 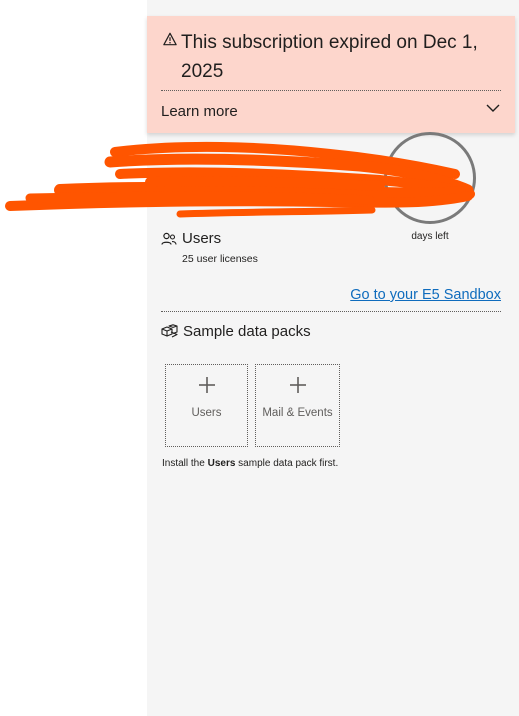 I want to click on days-left-label: days left, so click(x=430, y=236).